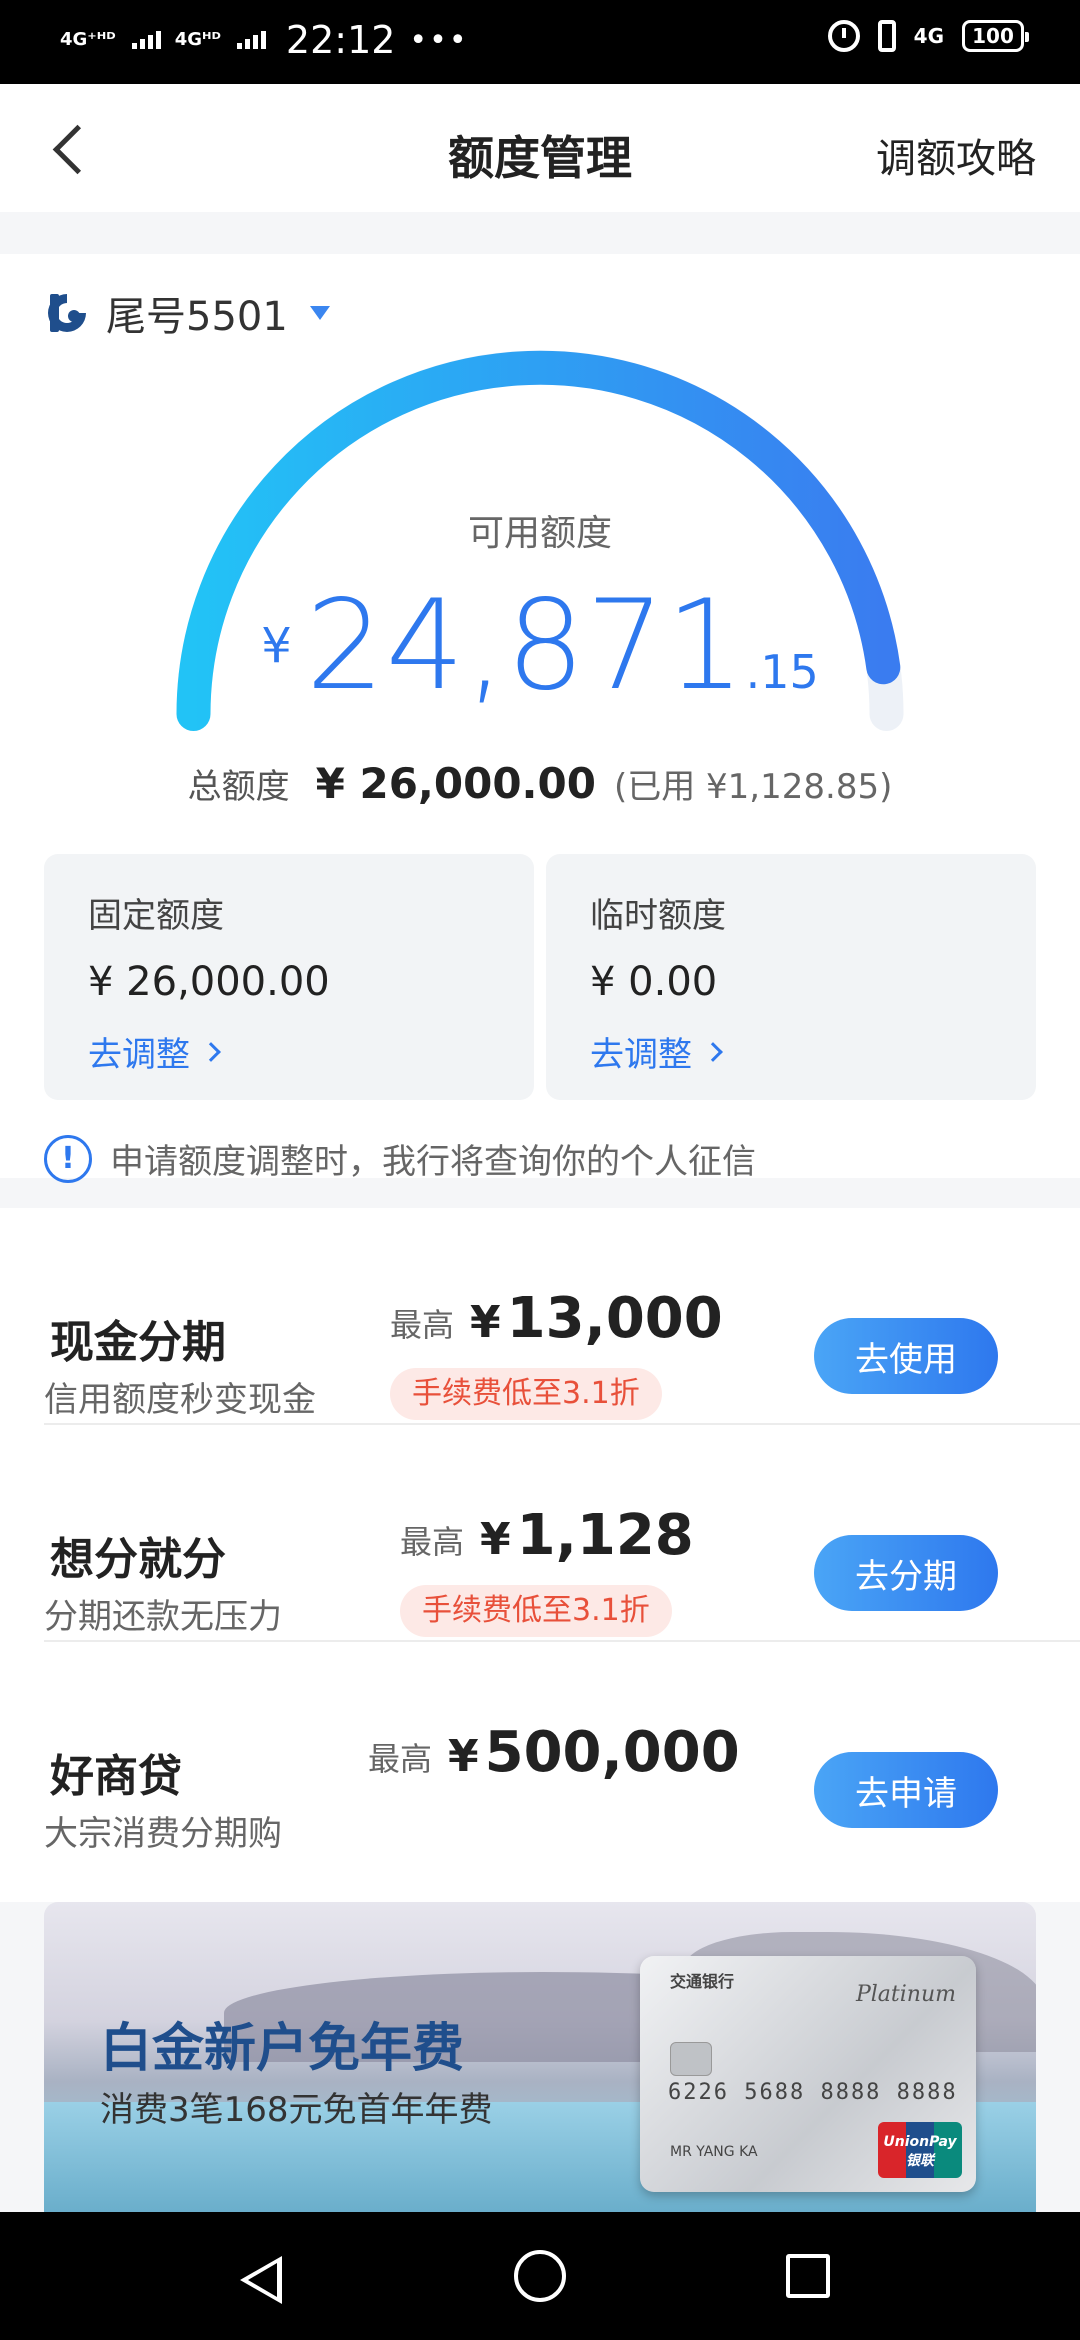  Describe the element at coordinates (540, 148) in the screenshot. I see `header: 额度管理 调额攻略` at that location.